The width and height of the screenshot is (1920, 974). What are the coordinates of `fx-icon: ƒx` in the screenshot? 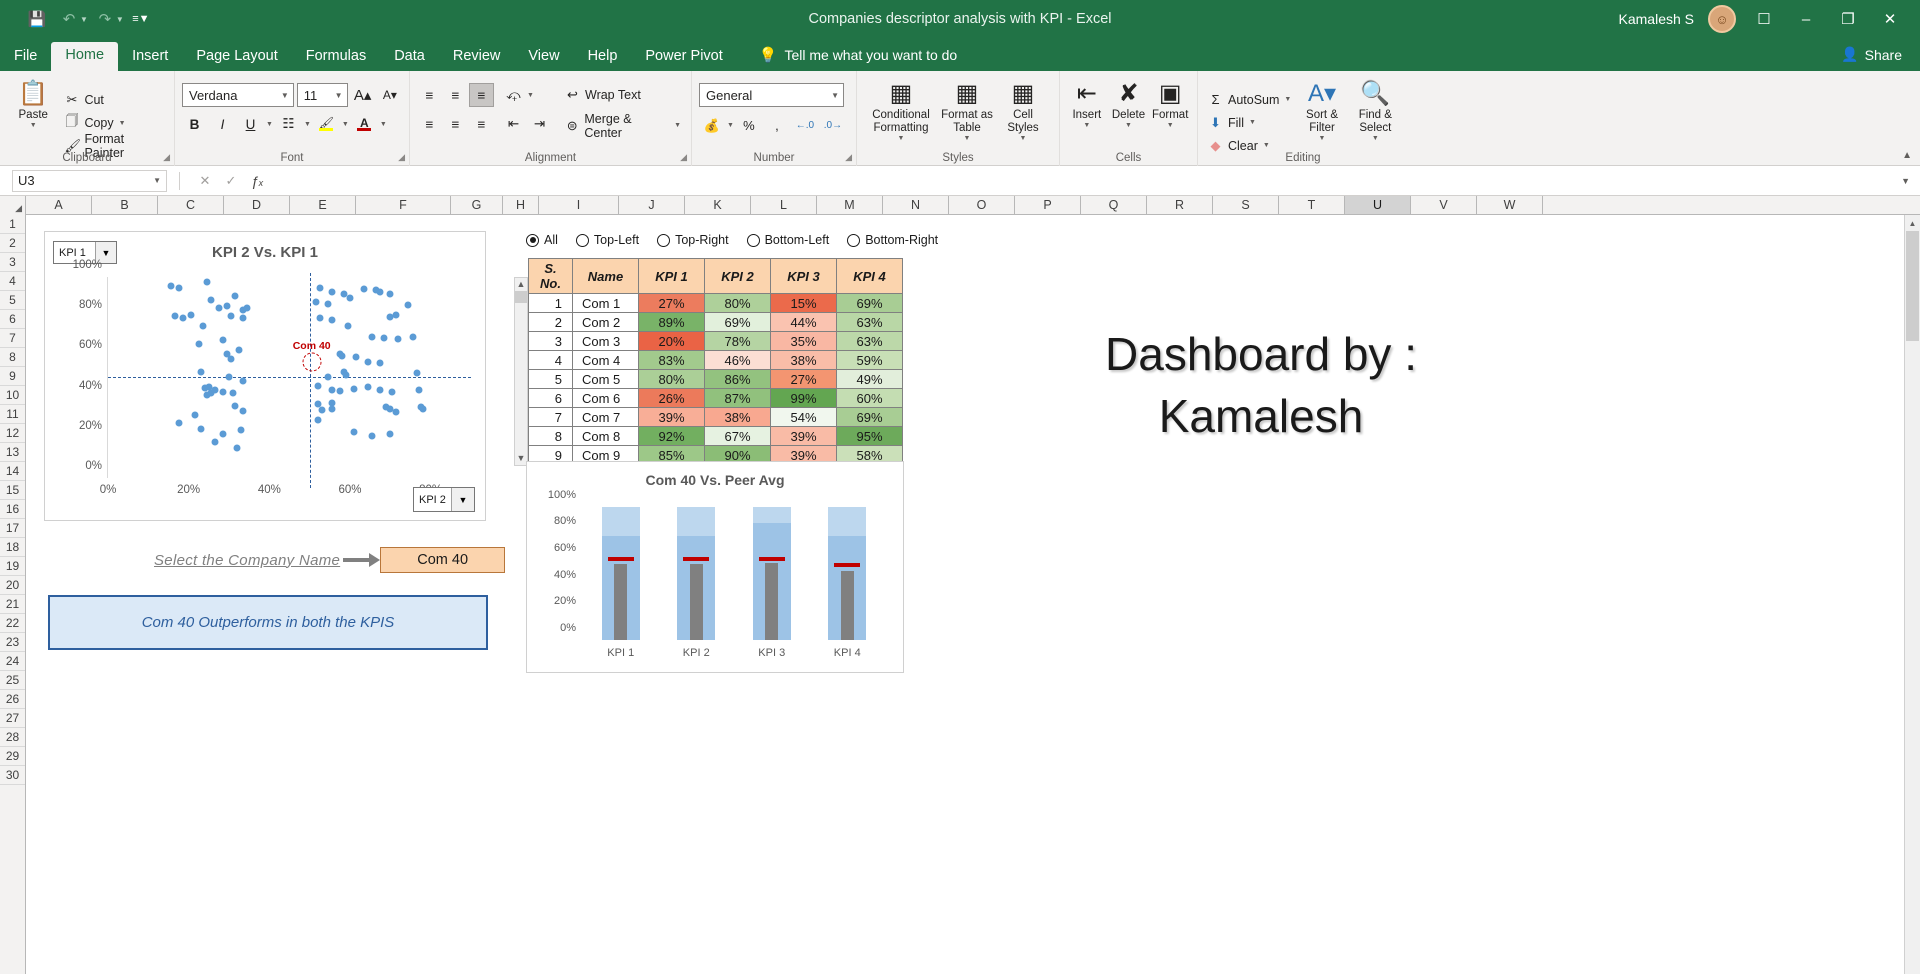 It's located at (257, 181).